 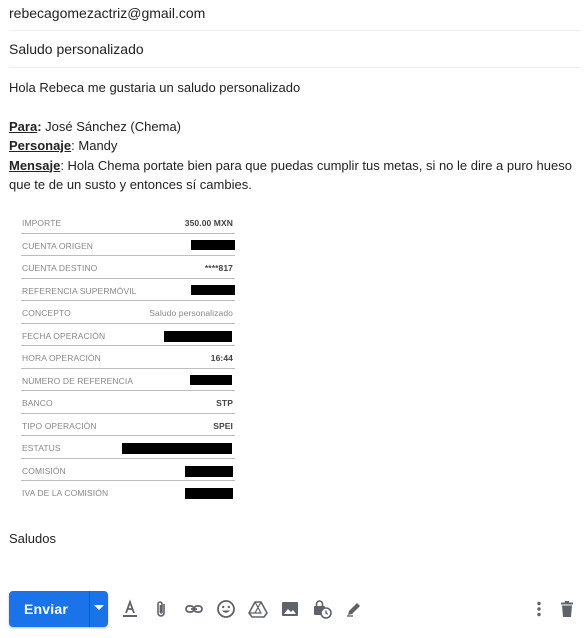 I want to click on personaje-line: Personaje: Mandy, so click(x=295, y=146).